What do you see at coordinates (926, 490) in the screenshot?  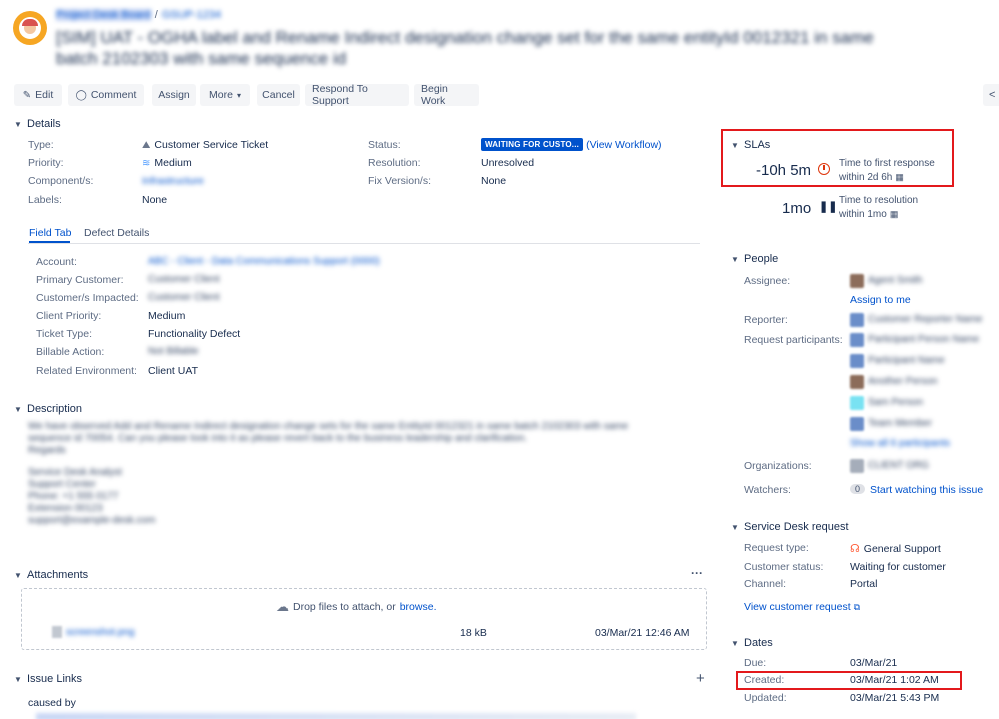 I see `start-watching-link: Start watching this issue` at bounding box center [926, 490].